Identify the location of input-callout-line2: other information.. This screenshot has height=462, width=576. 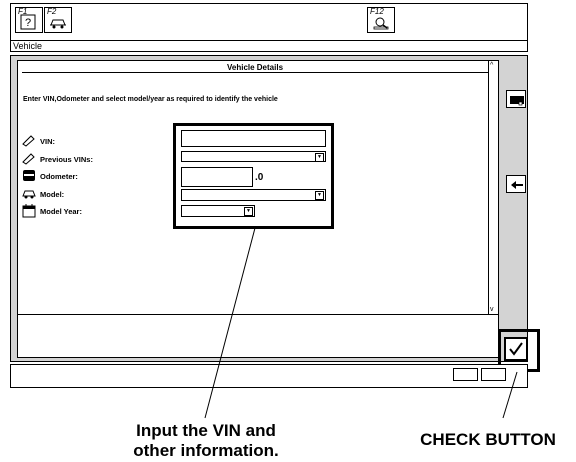
(206, 450).